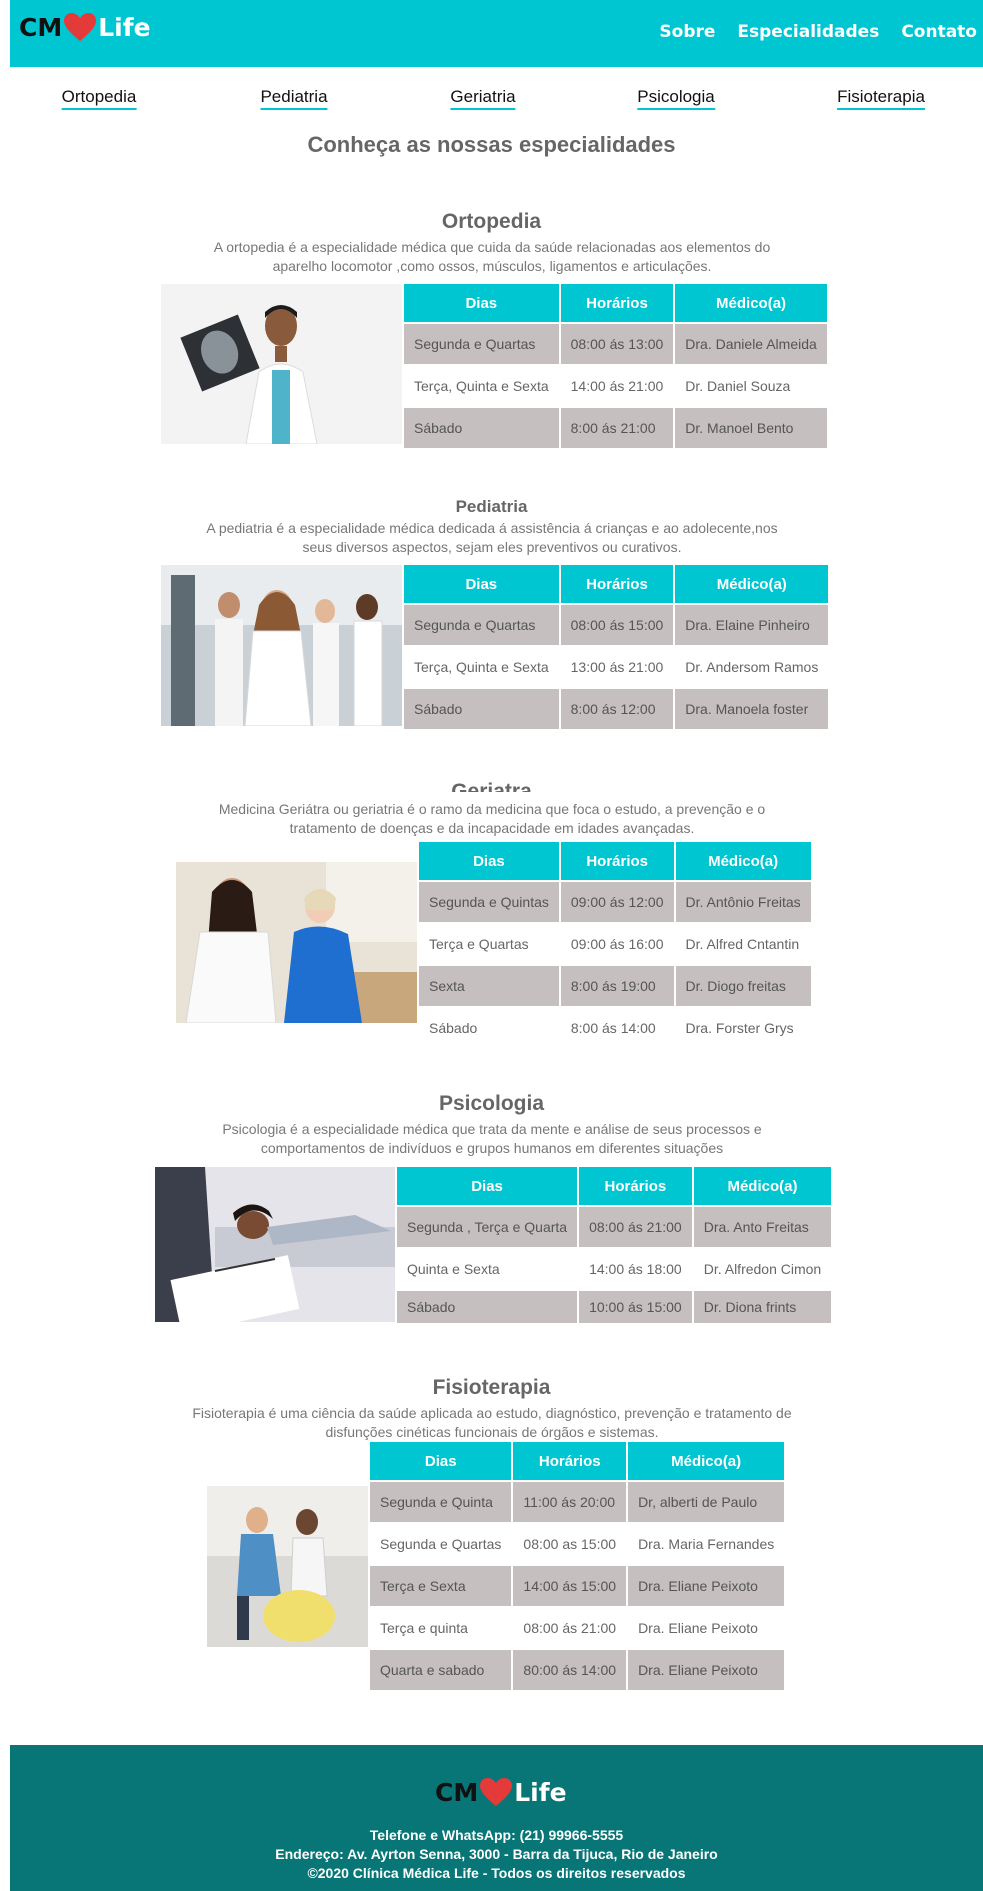  I want to click on cell-medico: Dra. Elaine Pinheiro, so click(752, 624).